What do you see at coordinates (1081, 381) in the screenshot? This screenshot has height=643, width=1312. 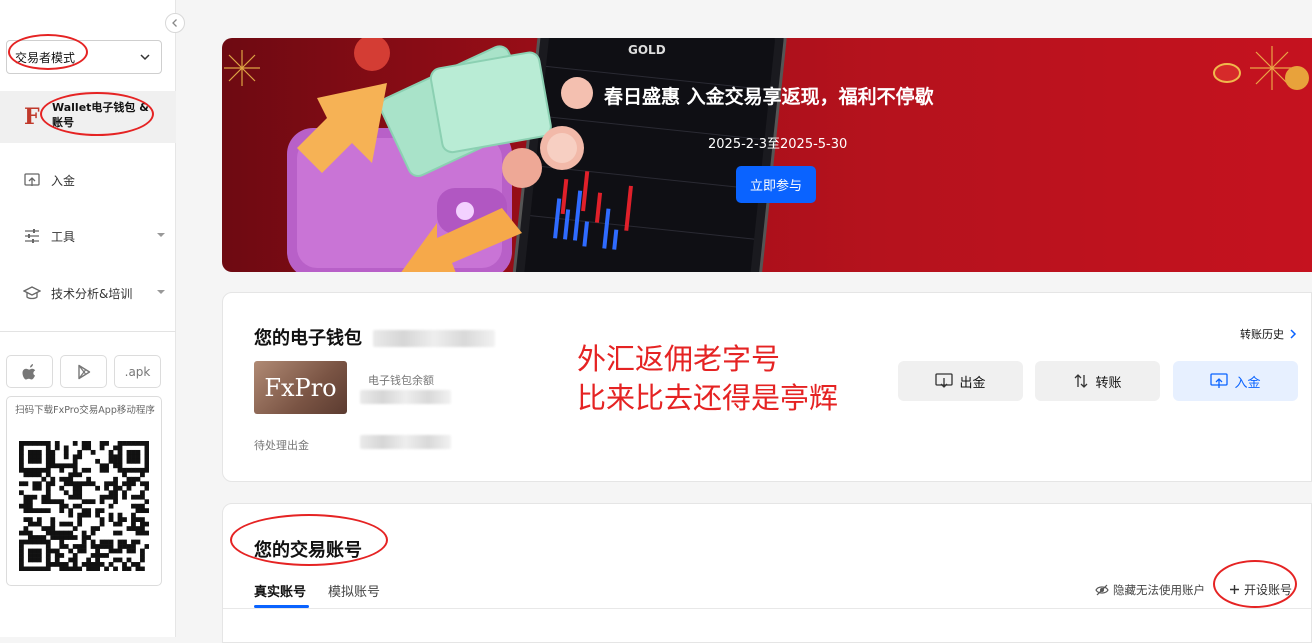 I see `transfer-arrows-icon` at bounding box center [1081, 381].